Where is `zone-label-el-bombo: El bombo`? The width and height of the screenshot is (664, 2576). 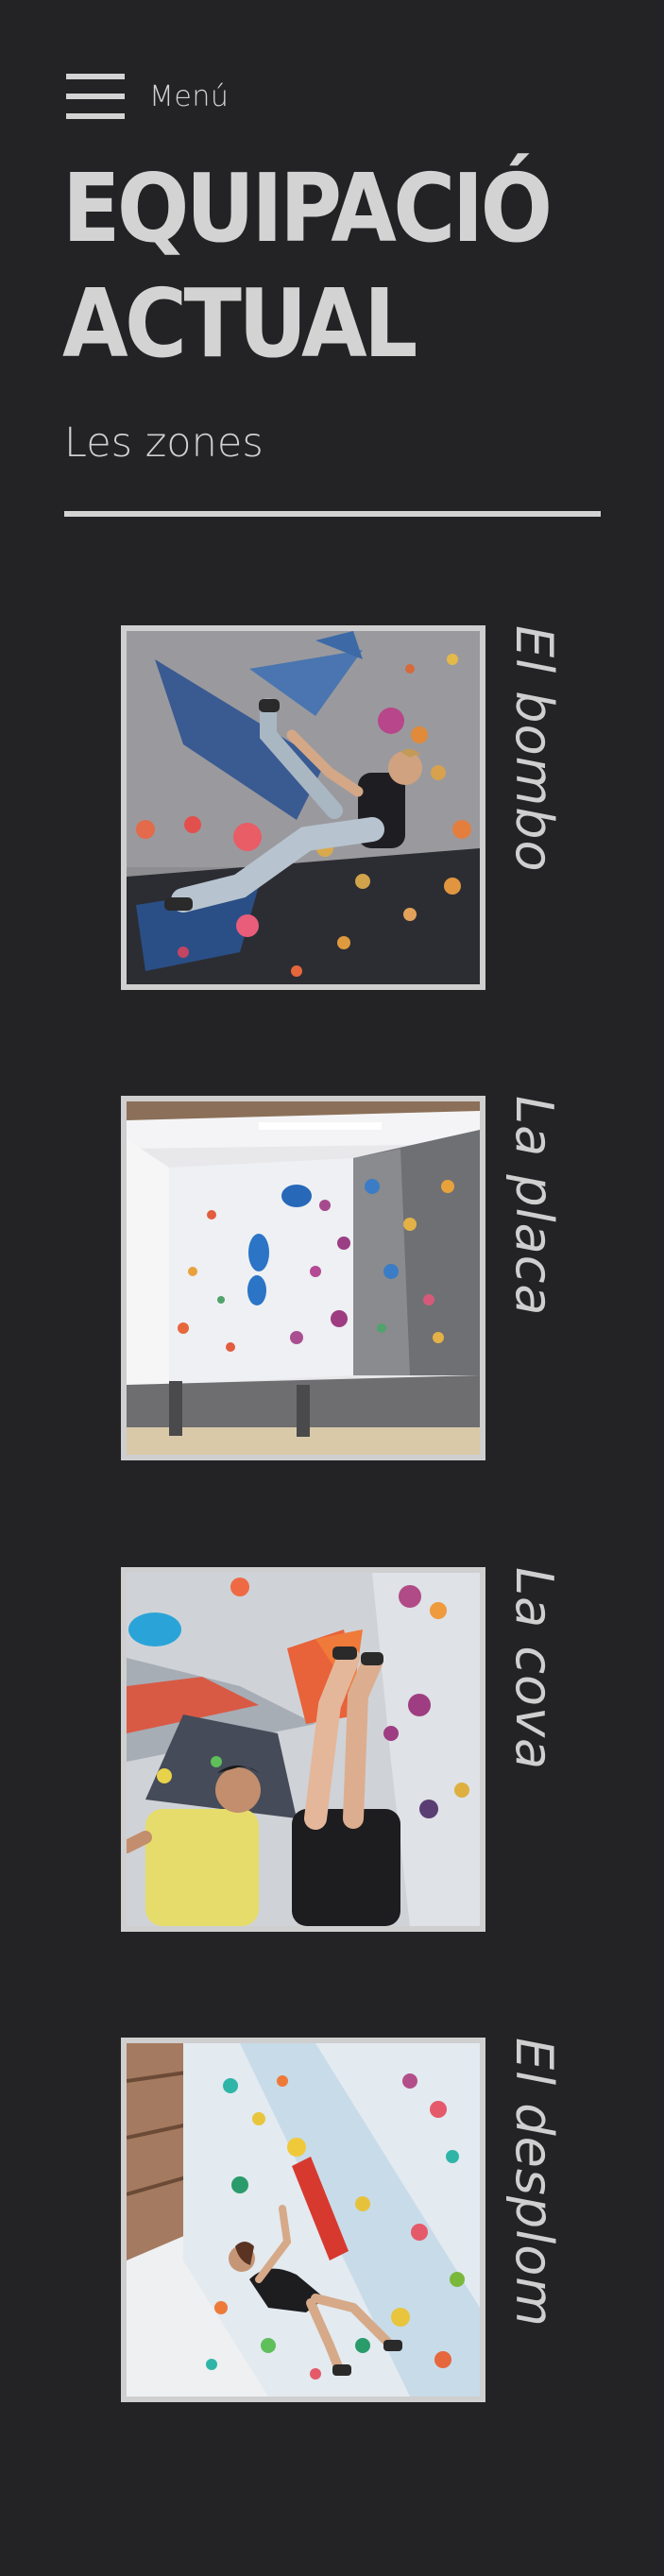
zone-label-el-bombo: El bombo is located at coordinates (534, 749).